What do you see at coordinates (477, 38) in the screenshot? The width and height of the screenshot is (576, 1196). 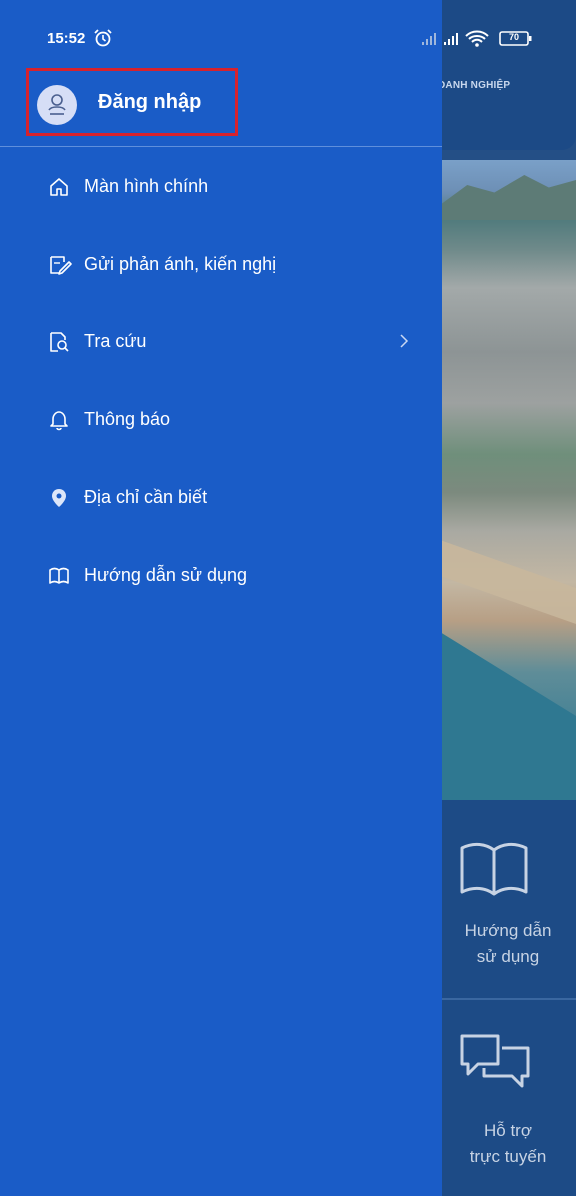 I see `wifi-icon` at bounding box center [477, 38].